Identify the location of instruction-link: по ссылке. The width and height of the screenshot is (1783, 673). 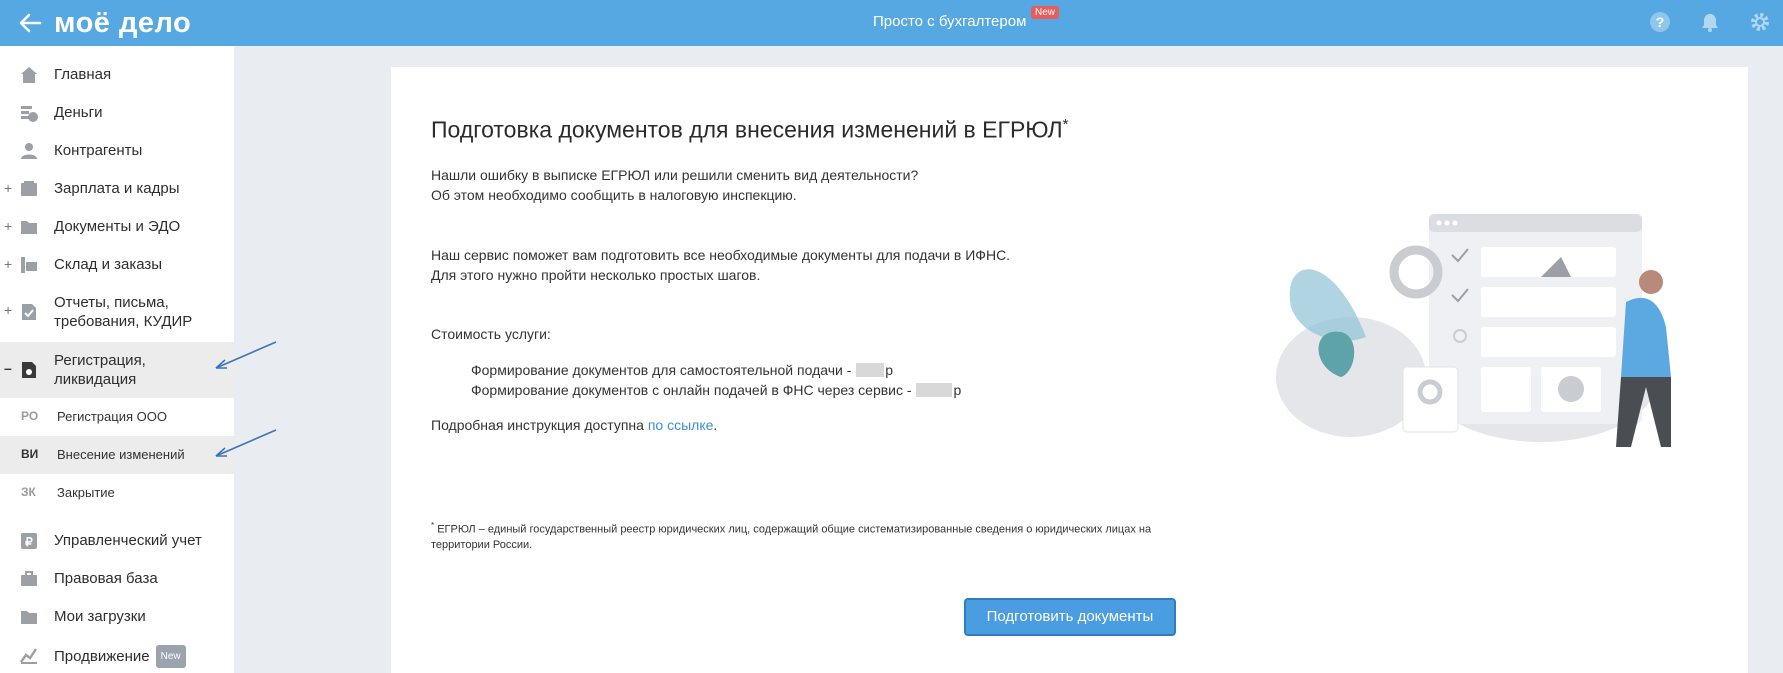
(681, 425).